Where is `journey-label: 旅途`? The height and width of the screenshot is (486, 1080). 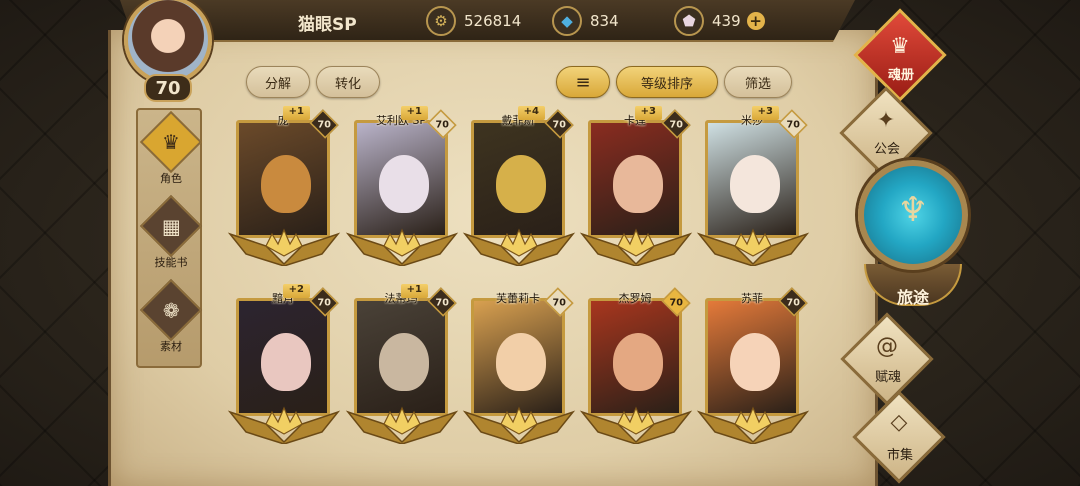
journey-label: 旅途 is located at coordinates (912, 297).